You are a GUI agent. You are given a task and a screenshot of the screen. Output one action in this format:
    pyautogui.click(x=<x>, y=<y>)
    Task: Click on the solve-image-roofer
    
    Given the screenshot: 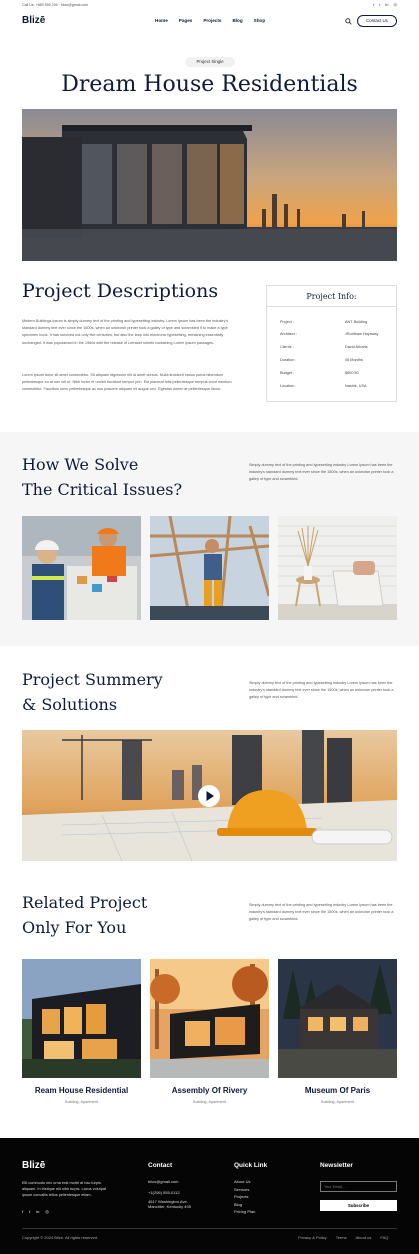 What is the action you would take?
    pyautogui.click(x=209, y=568)
    